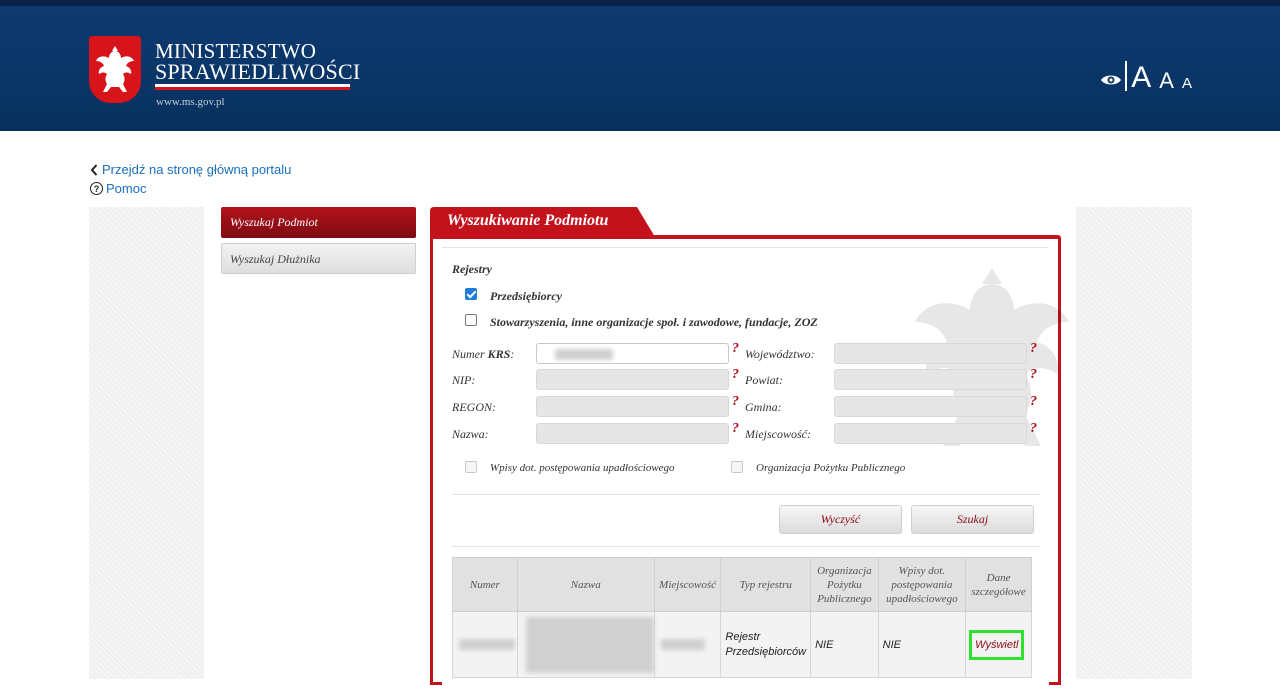  I want to click on accessibility-controls: A A A, so click(1146, 77).